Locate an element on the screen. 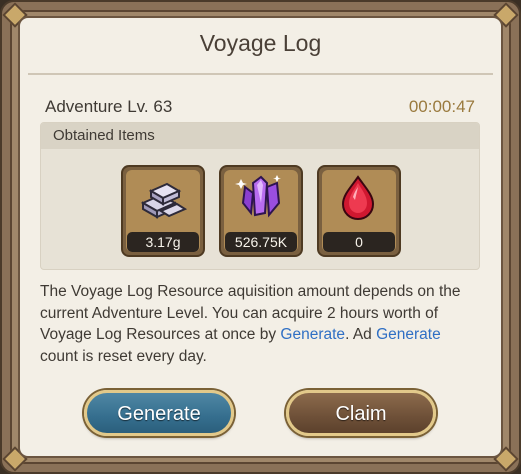  ad-generate-link: Generate is located at coordinates (408, 334).